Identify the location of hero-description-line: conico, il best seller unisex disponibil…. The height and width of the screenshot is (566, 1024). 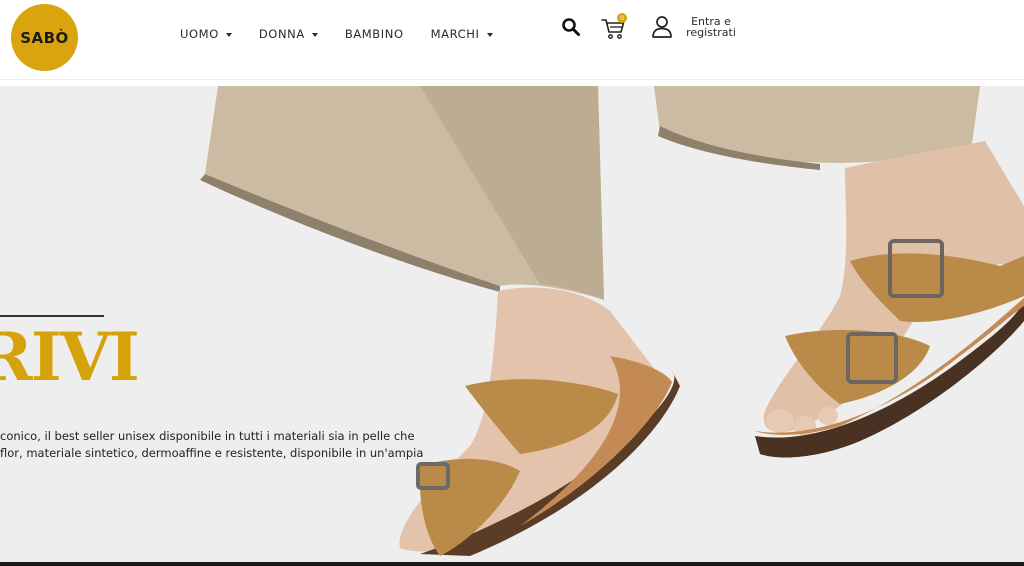
(207, 436).